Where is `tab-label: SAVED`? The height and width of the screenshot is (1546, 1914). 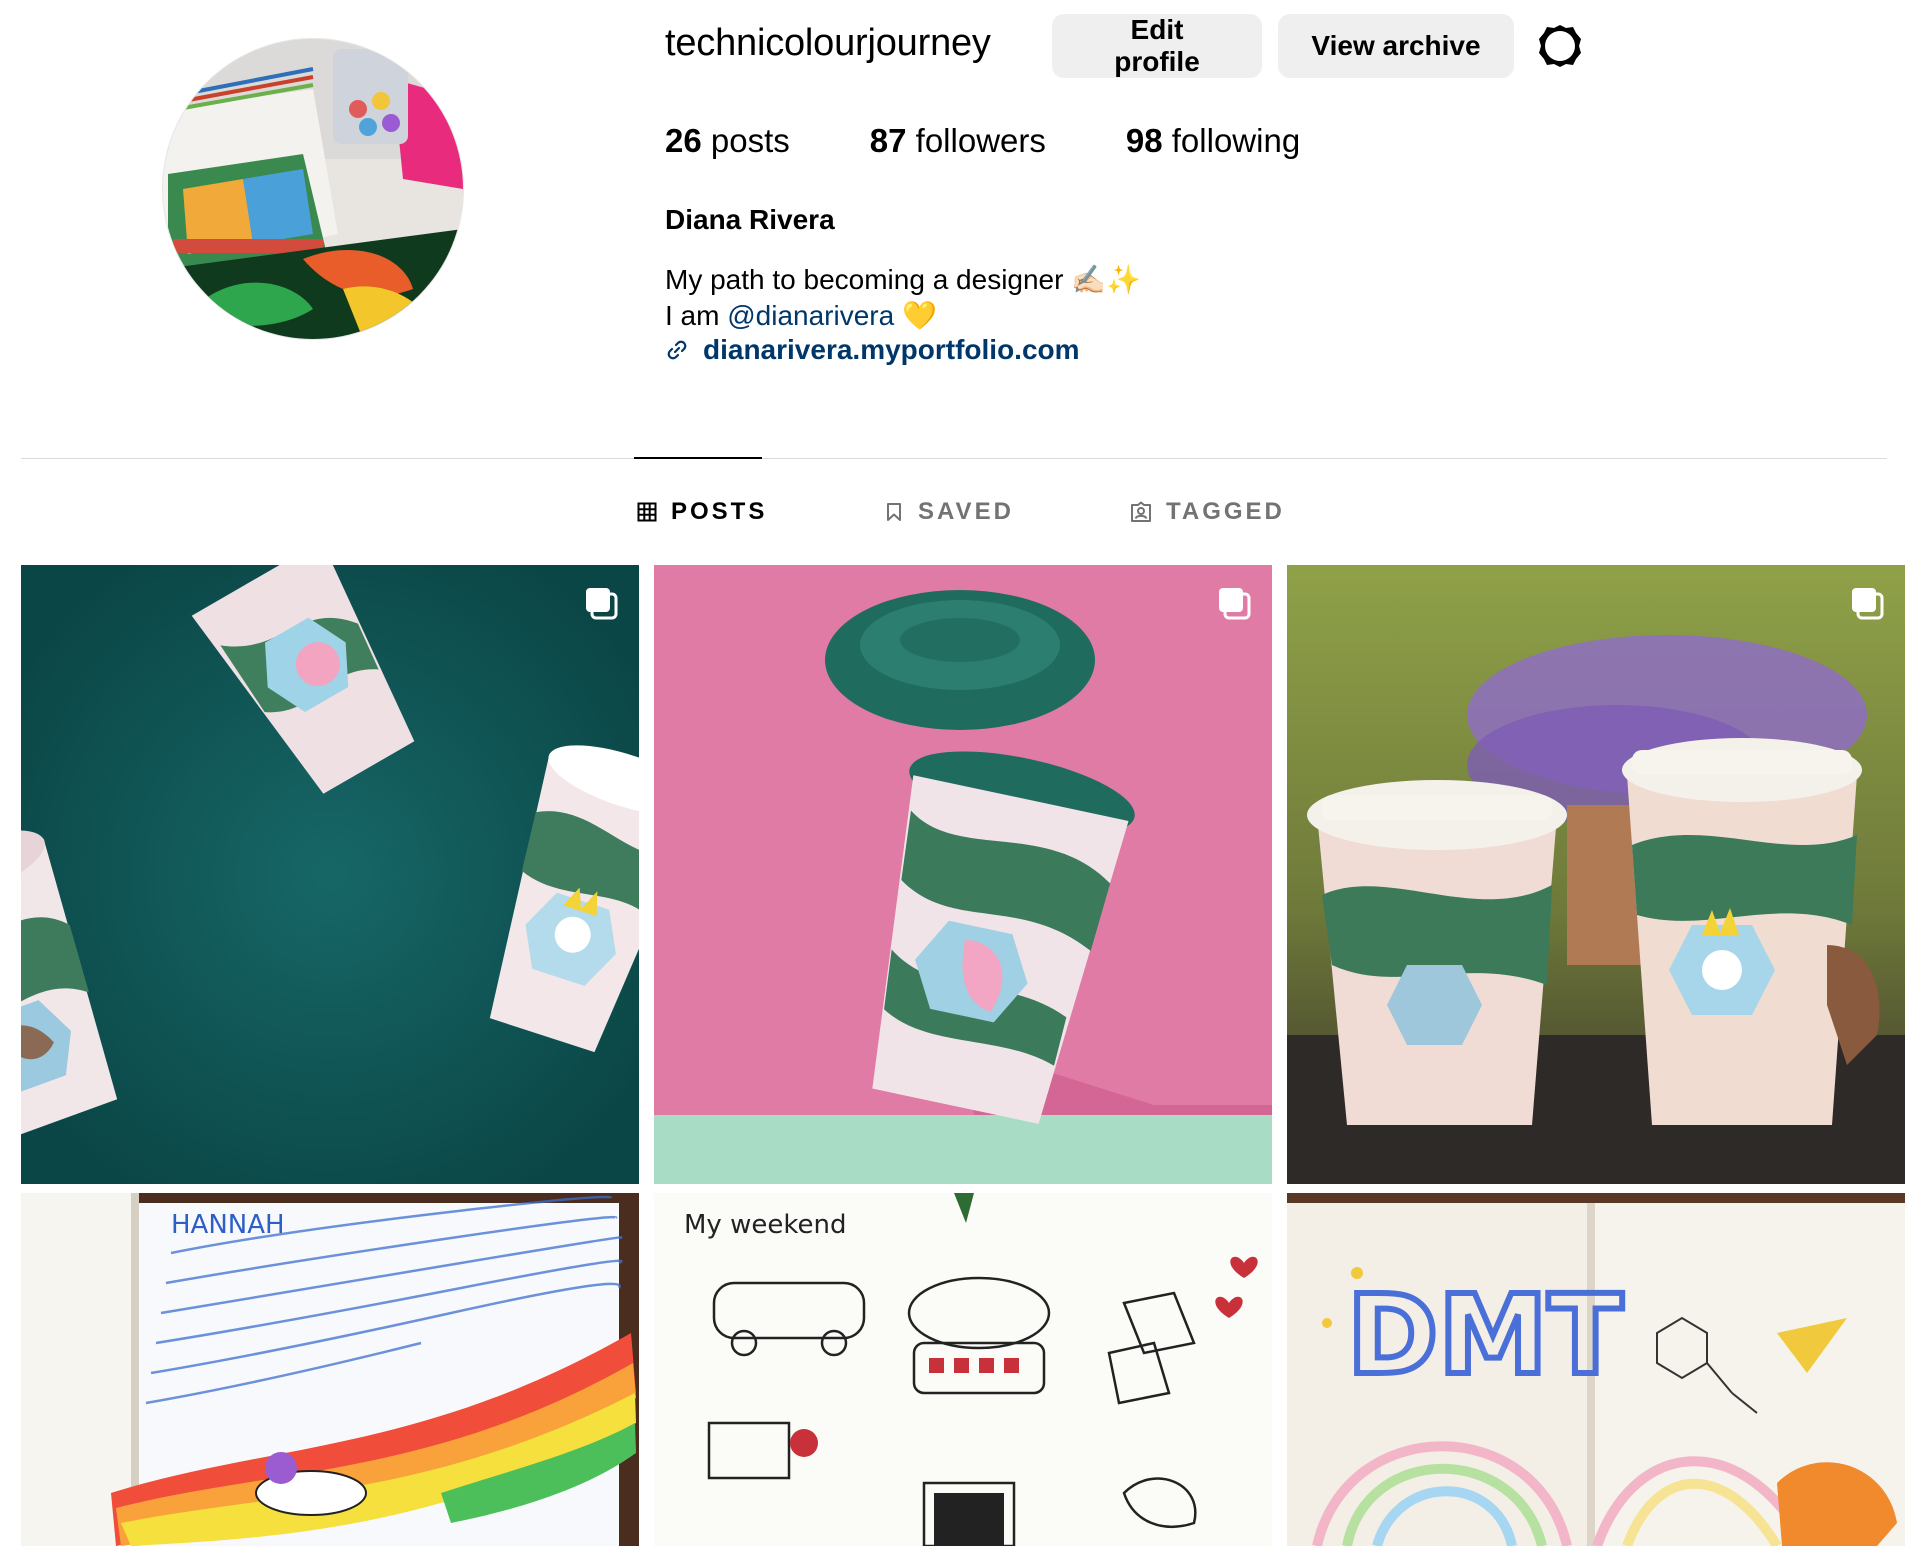
tab-label: SAVED is located at coordinates (966, 511).